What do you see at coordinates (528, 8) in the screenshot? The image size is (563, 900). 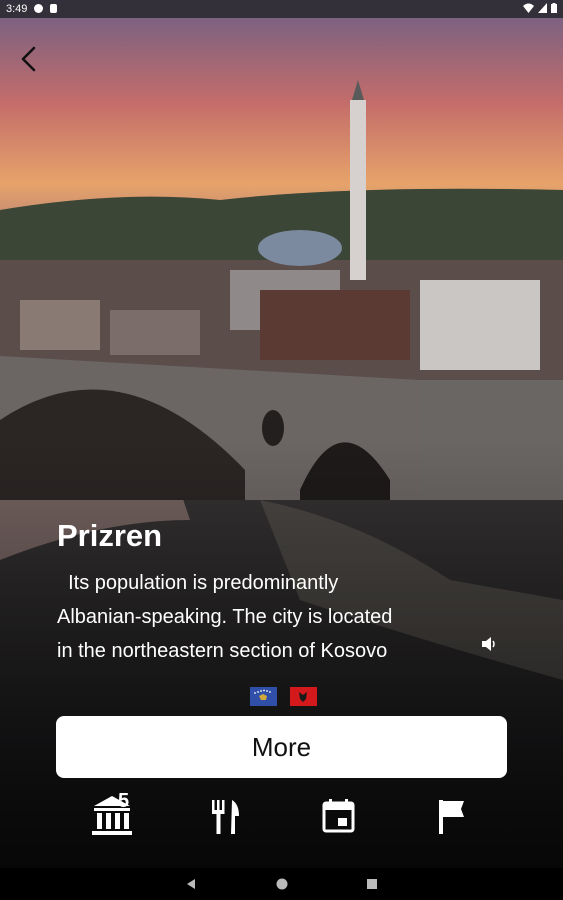 I see `wifi-icon` at bounding box center [528, 8].